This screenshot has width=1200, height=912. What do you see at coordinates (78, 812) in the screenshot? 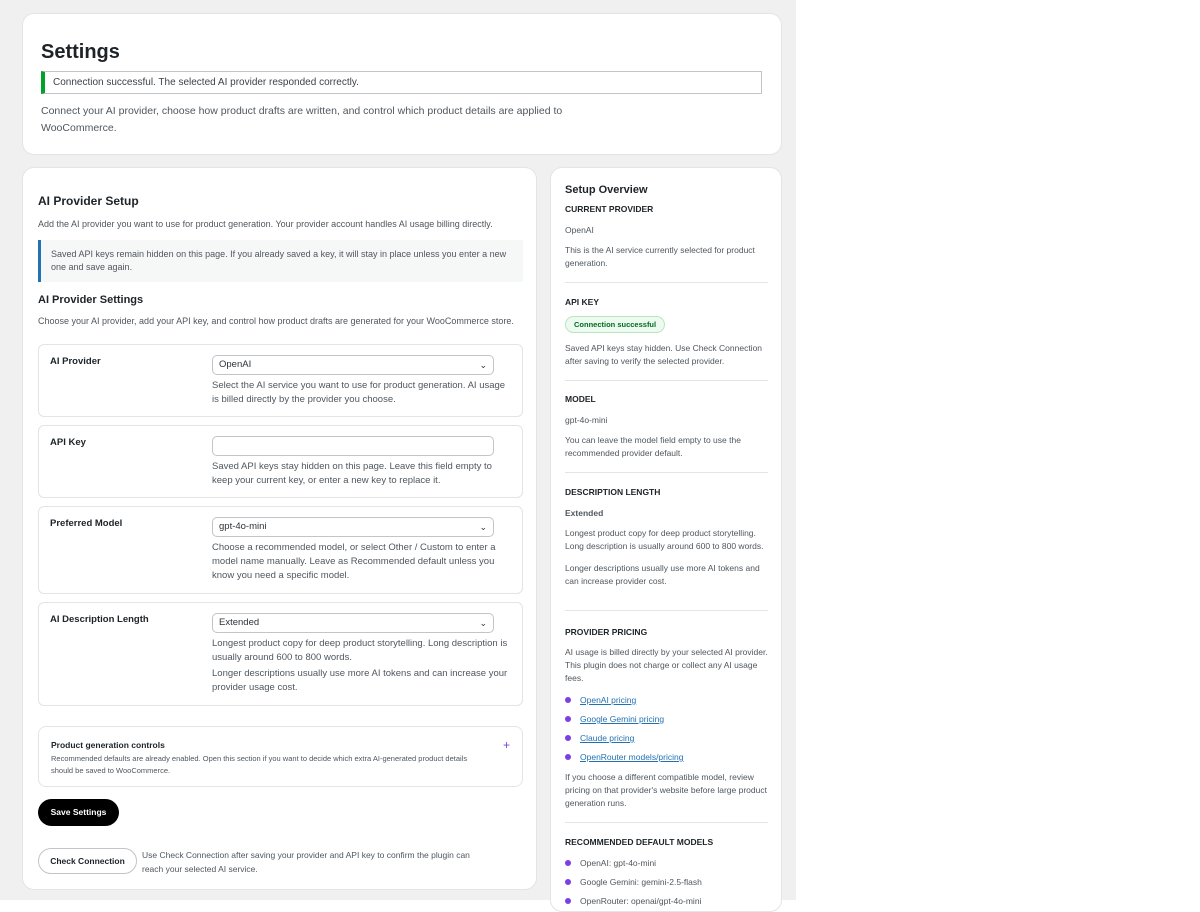
I see `save-settings-button: Save Settings` at bounding box center [78, 812].